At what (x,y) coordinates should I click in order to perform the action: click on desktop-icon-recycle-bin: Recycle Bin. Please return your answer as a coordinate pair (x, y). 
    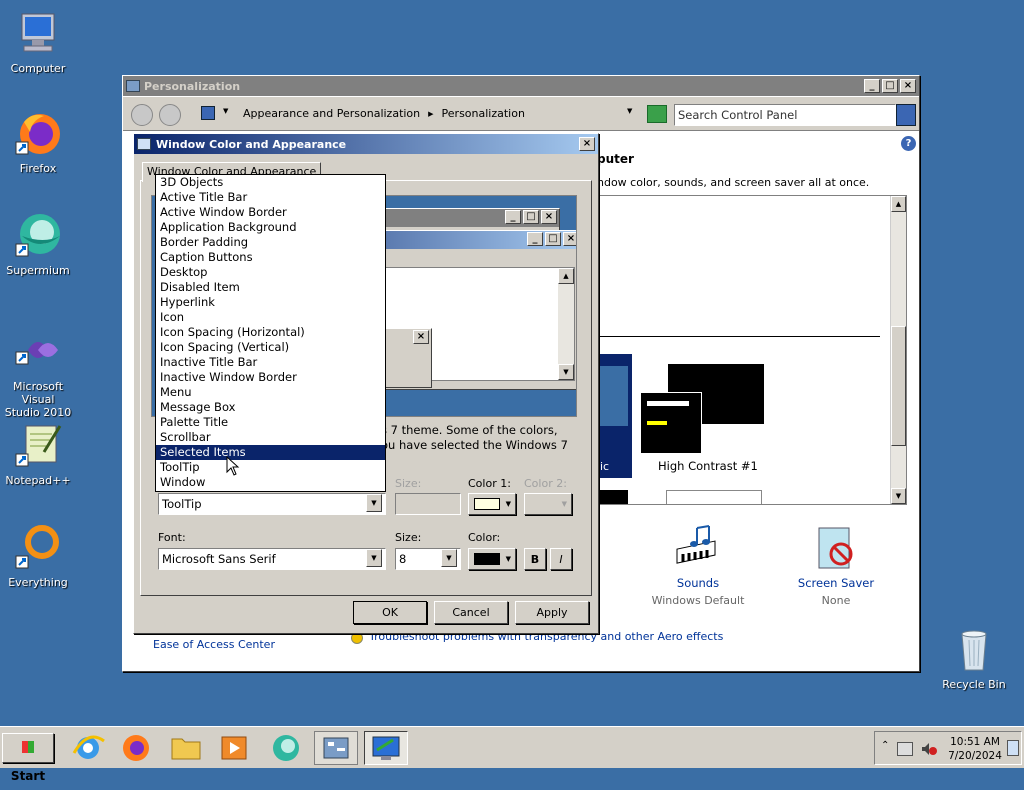
    Looking at the image, I should click on (974, 658).